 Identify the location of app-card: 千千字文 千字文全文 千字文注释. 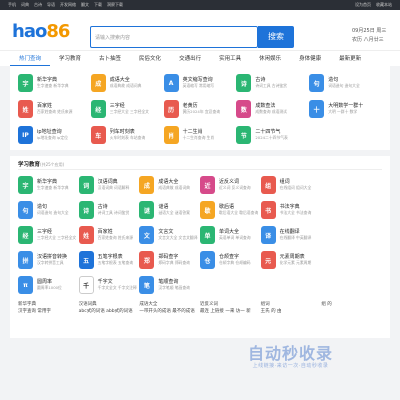
(109, 285).